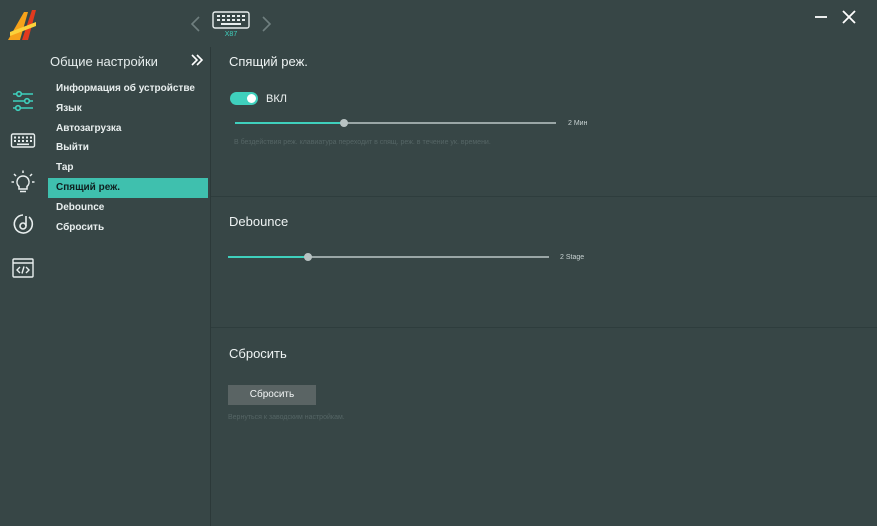  I want to click on reset-hint: Вернуться к заводским настройкам., so click(286, 417).